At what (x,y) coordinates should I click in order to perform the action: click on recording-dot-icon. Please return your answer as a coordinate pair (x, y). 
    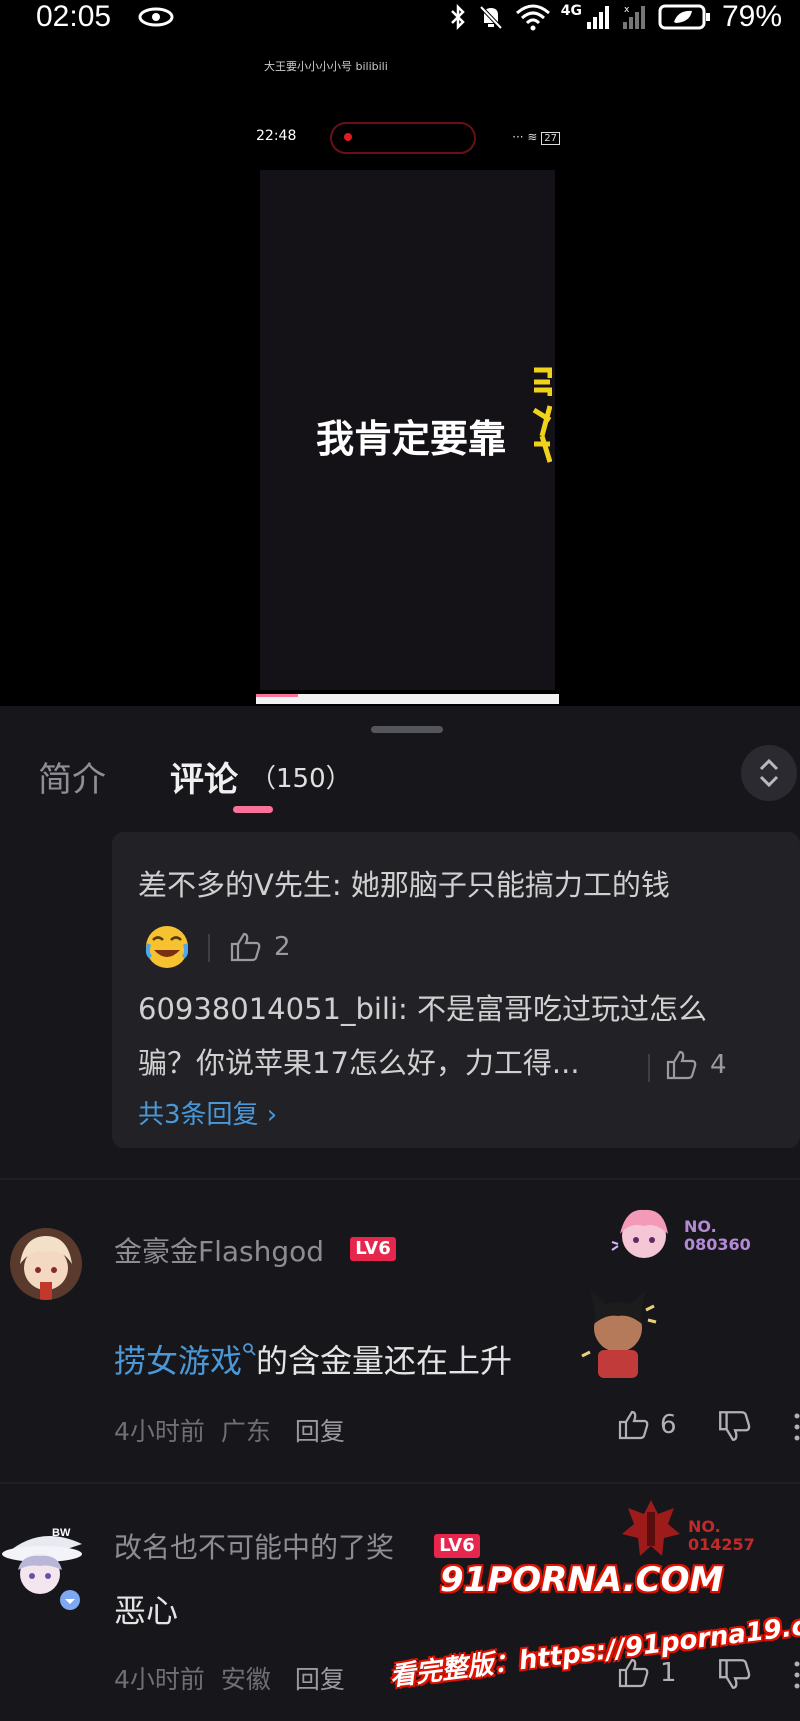
    Looking at the image, I should click on (348, 137).